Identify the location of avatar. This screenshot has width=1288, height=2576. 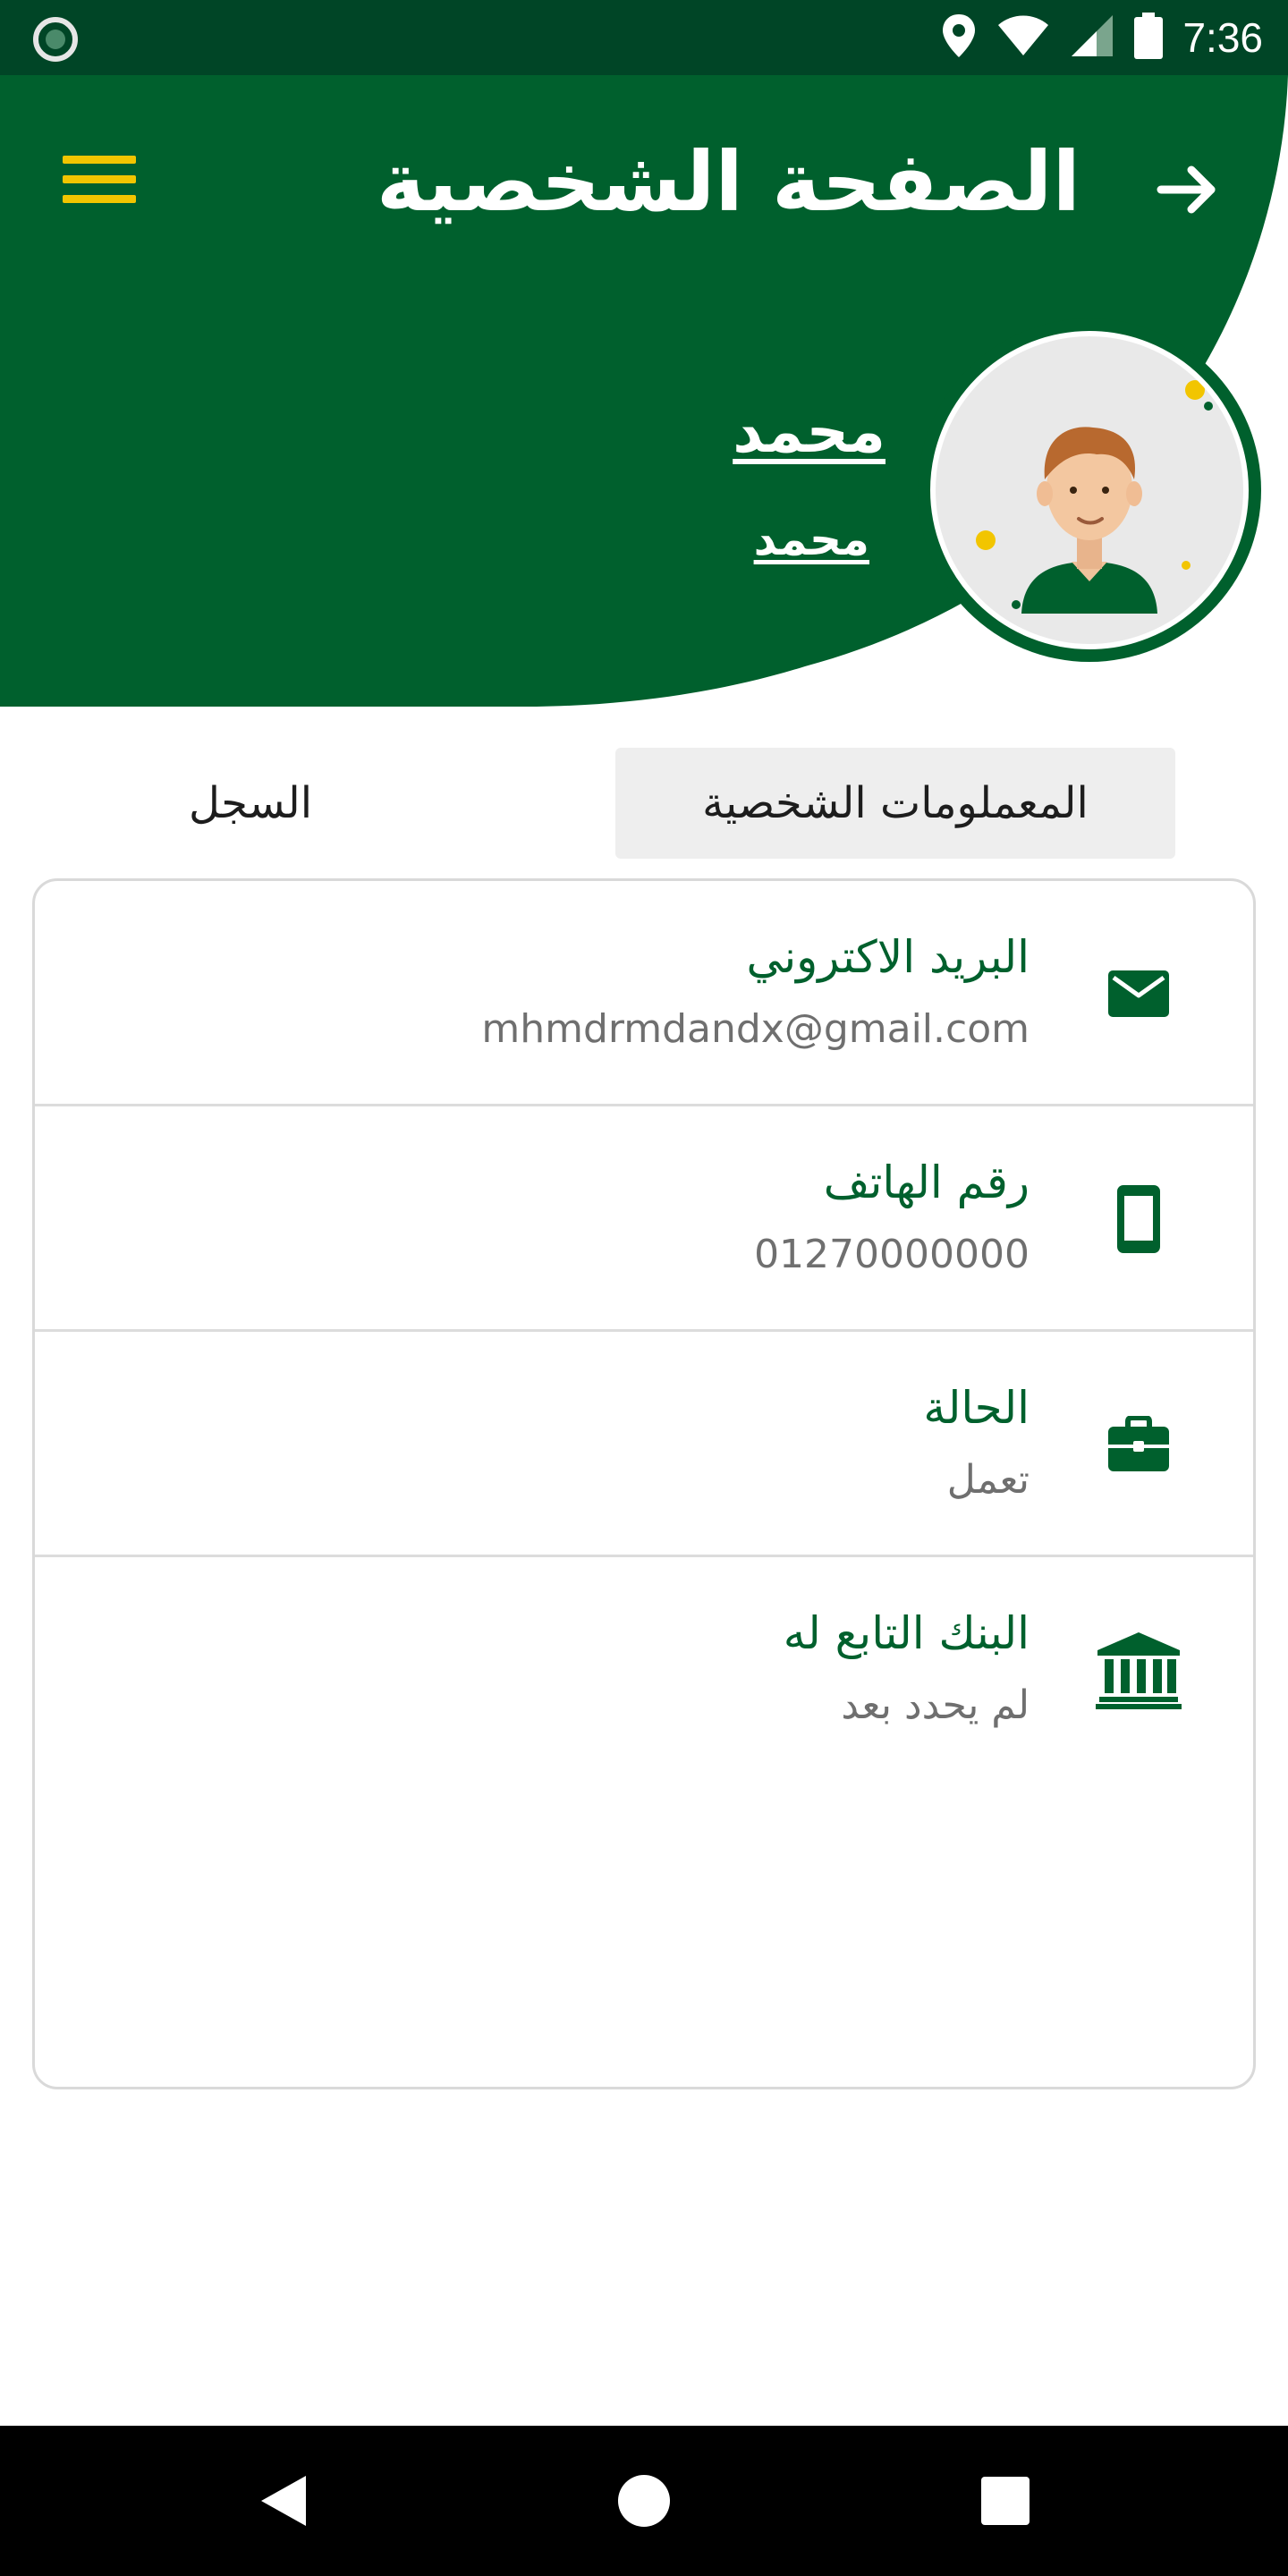
(1089, 490).